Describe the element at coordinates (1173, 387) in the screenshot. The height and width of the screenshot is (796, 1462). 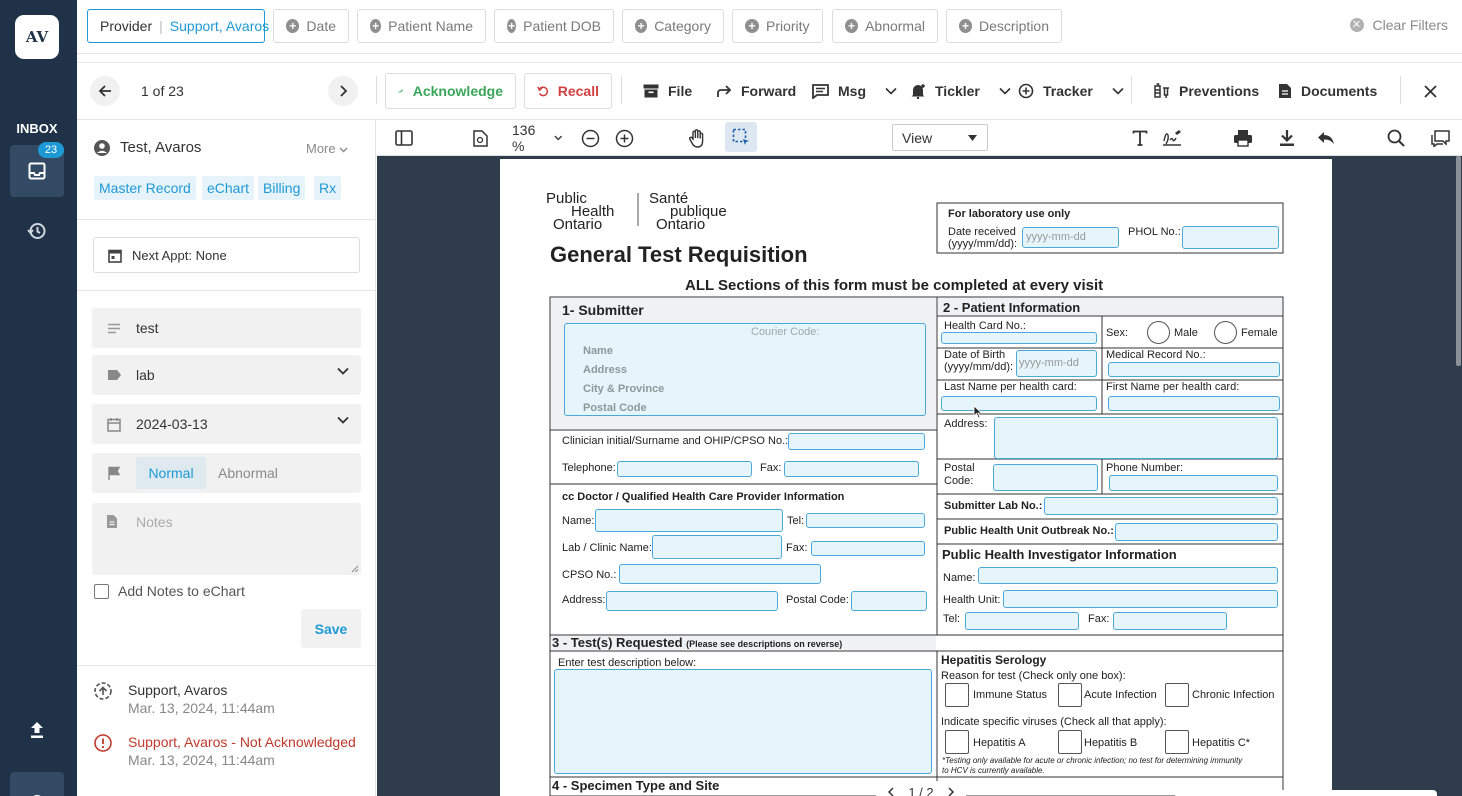
I see `first-name-label: First Name per health card:` at that location.